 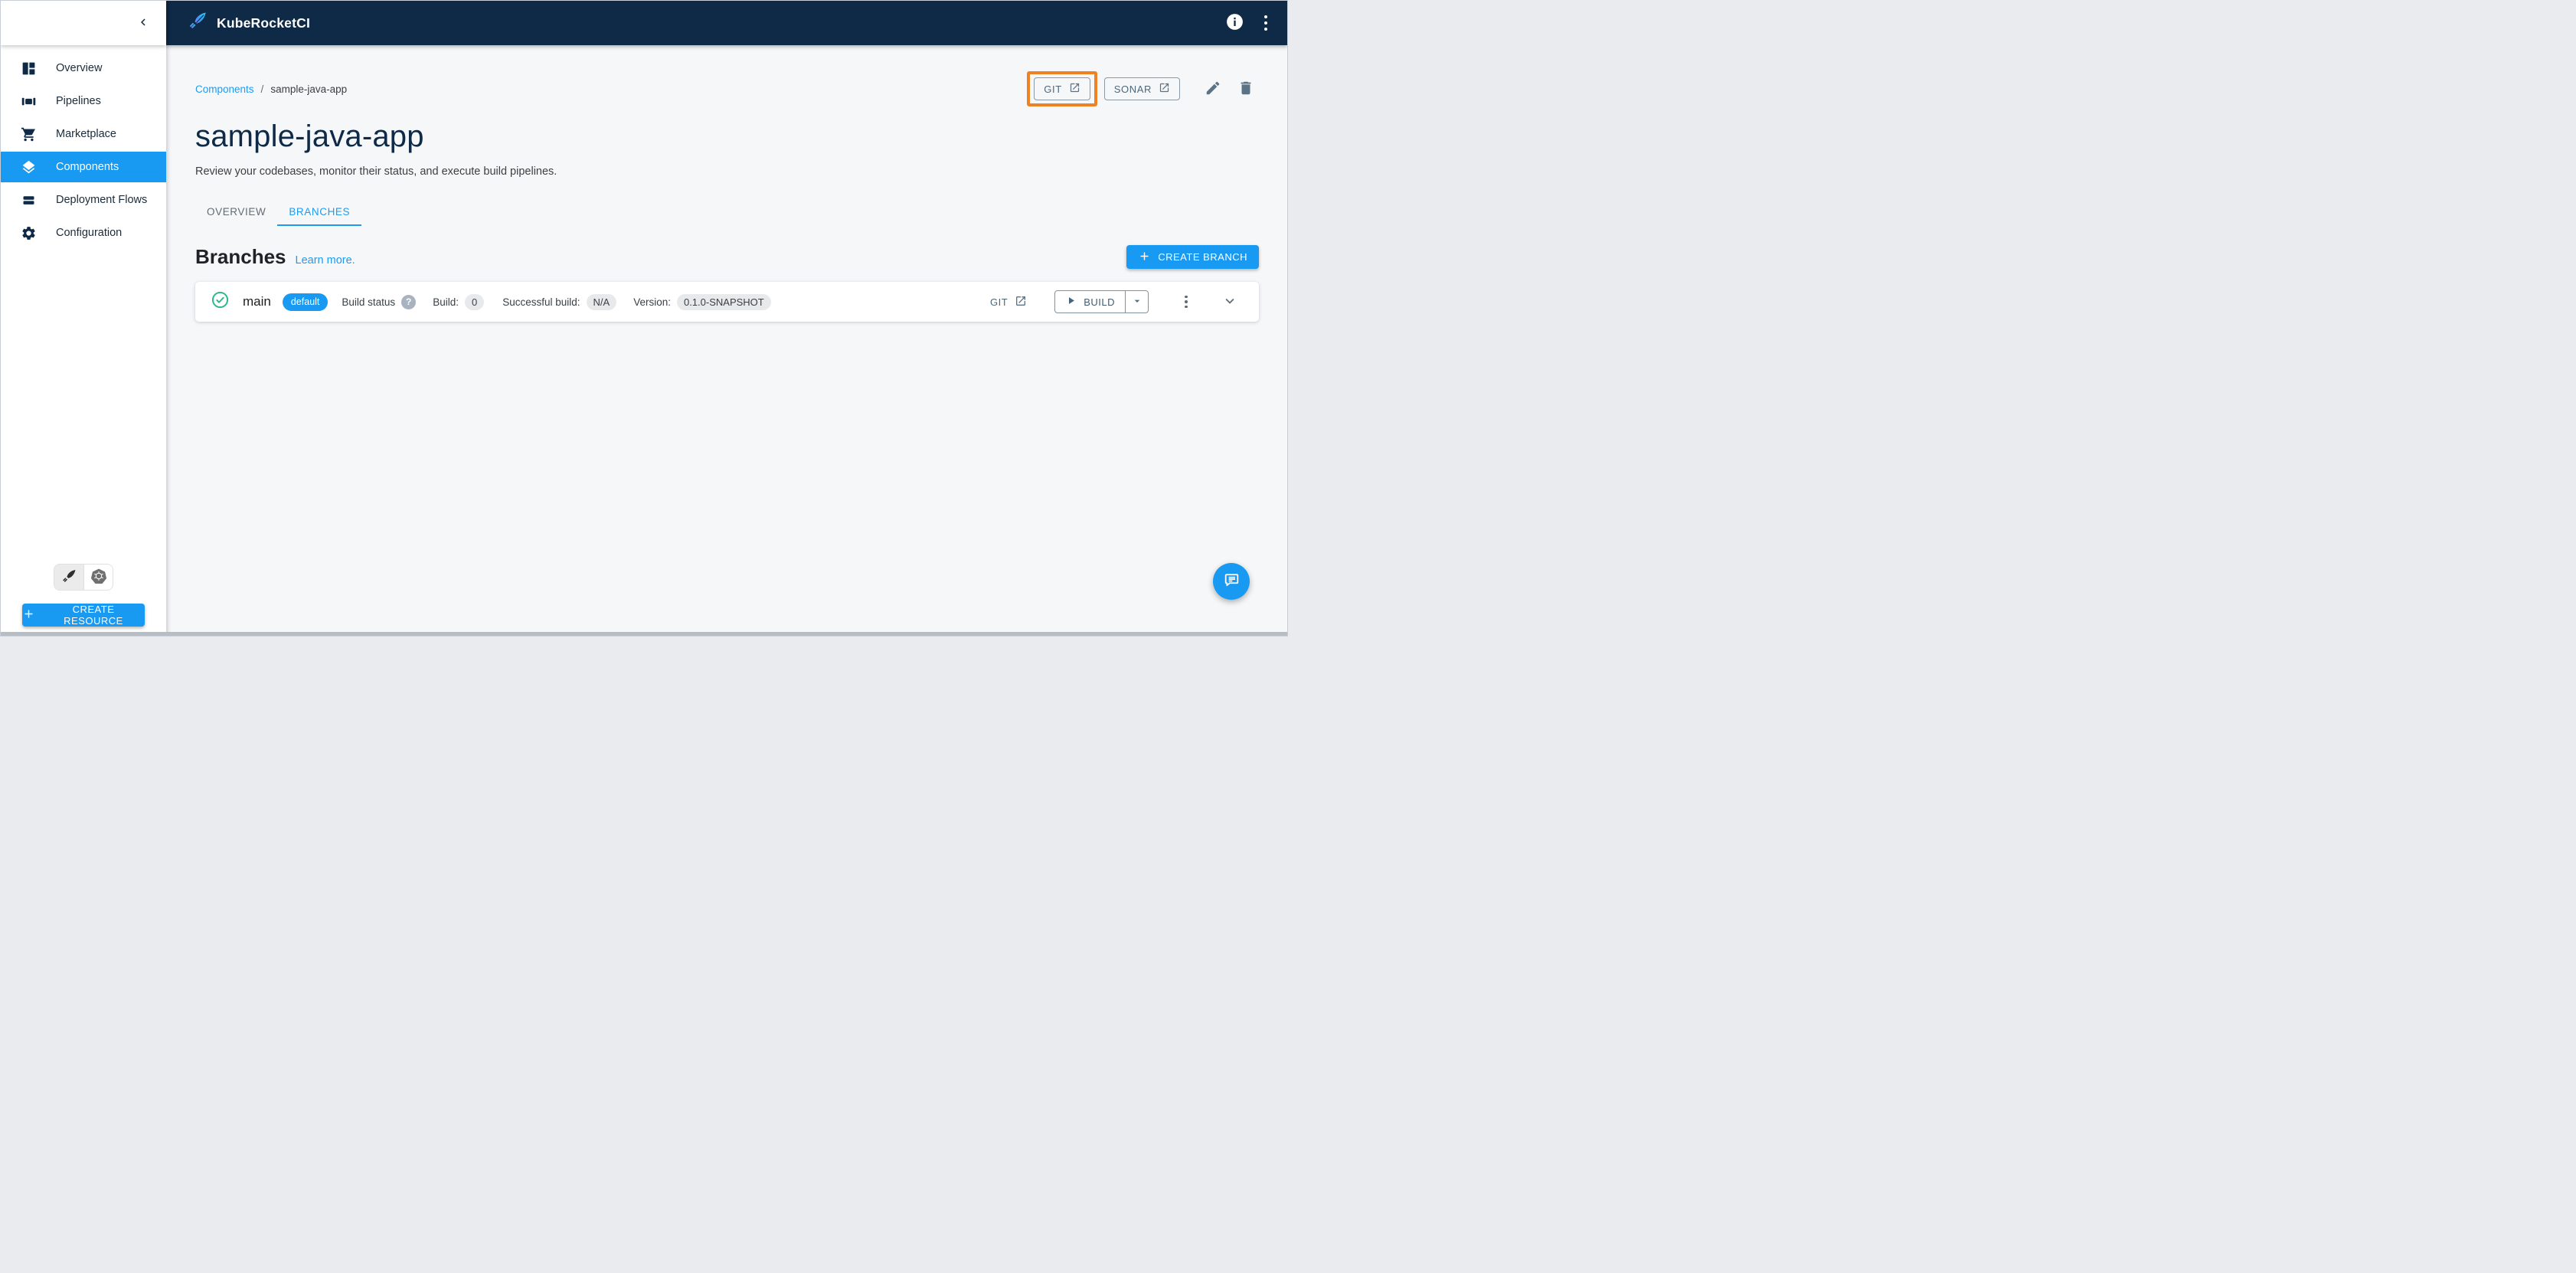 I want to click on sidebar-item-label: Configuration, so click(x=89, y=233).